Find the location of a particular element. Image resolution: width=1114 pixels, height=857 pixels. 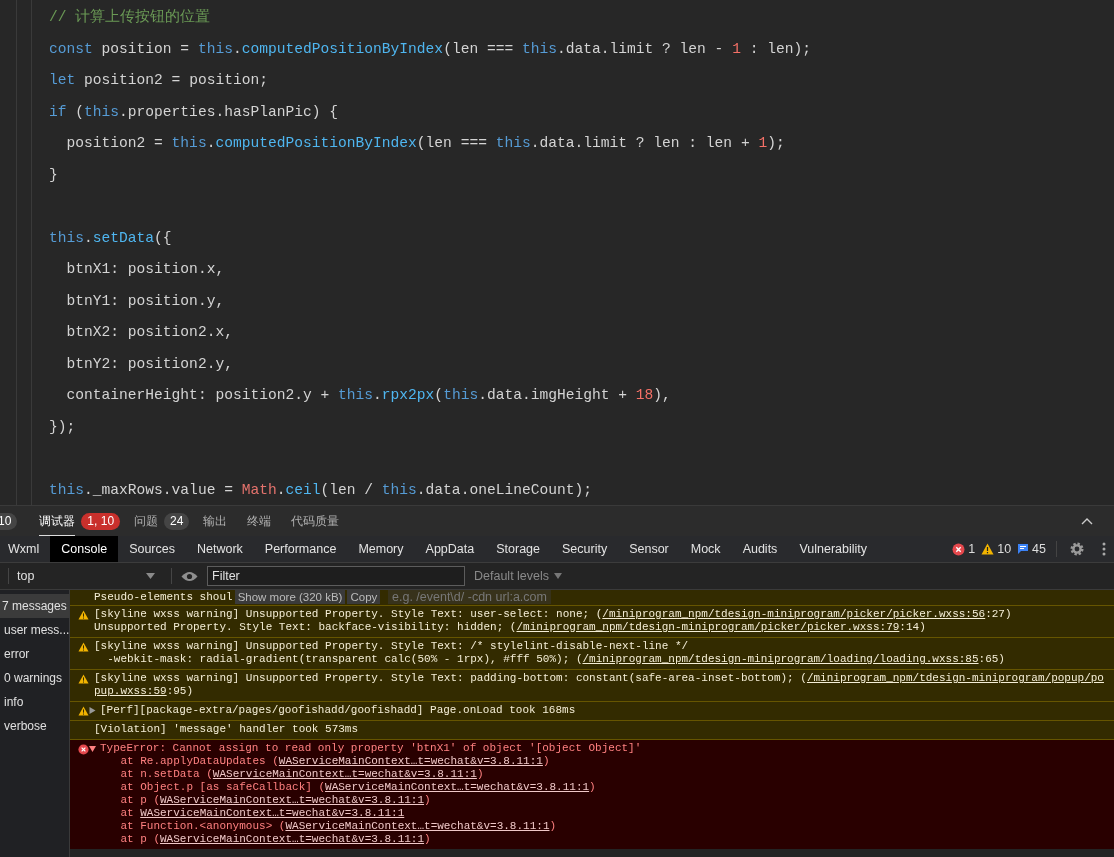

source-link: /miniprogram_npm/tdesign-miniprogram/popup/po is located at coordinates (955, 678).